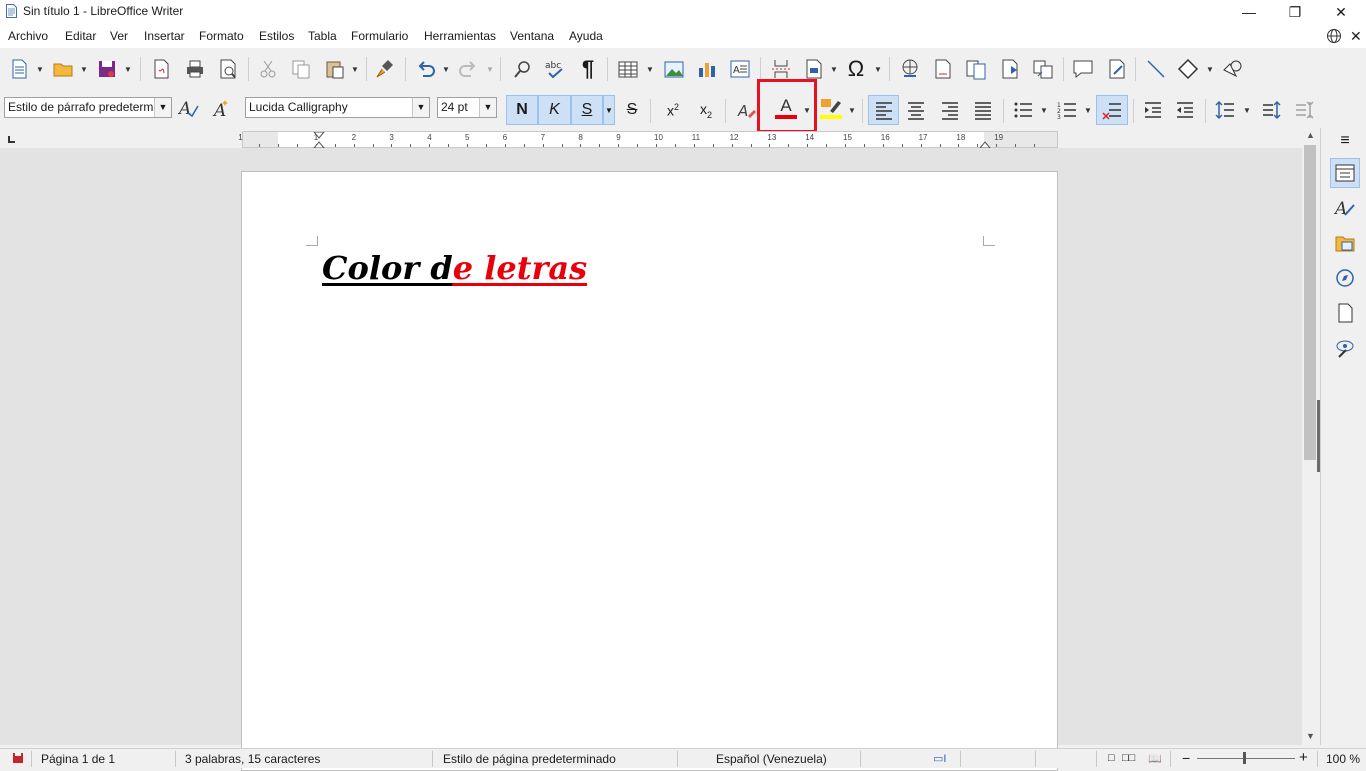 This screenshot has width=1366, height=771. I want to click on status-word-count: 3 palabras, 15 caracteres, so click(252, 759).